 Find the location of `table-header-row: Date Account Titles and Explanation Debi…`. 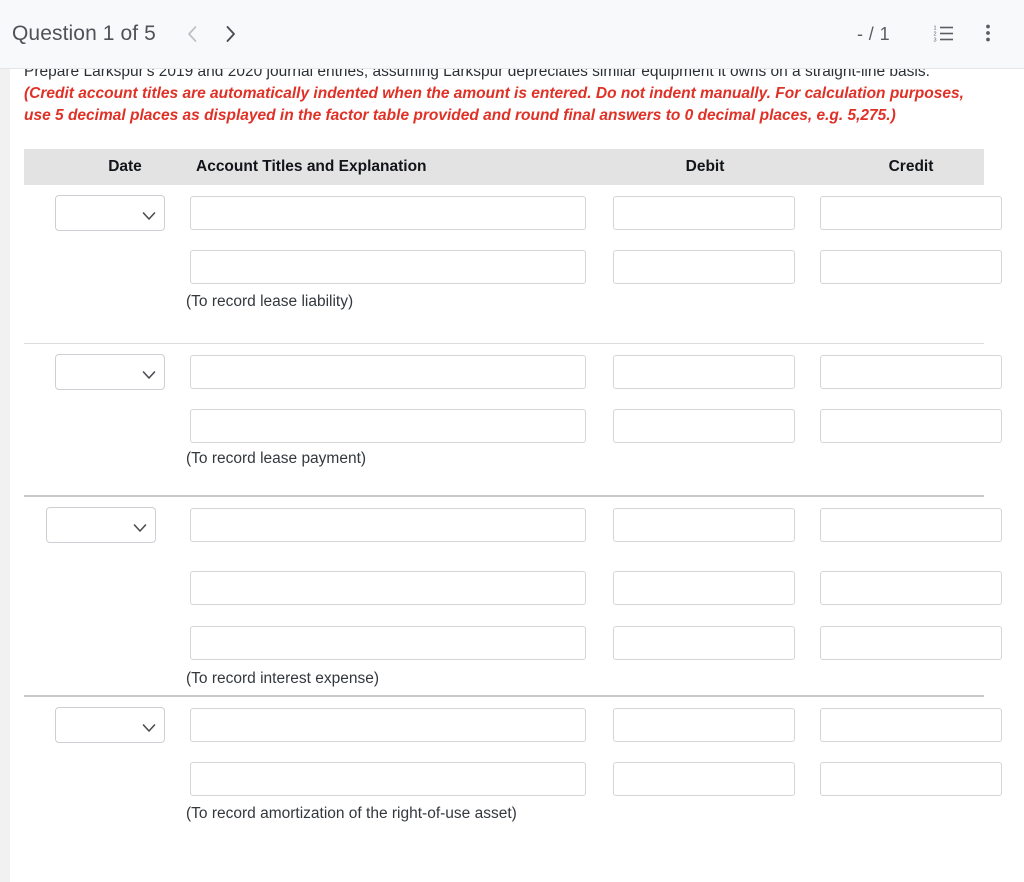

table-header-row: Date Account Titles and Explanation Debi… is located at coordinates (504, 167).